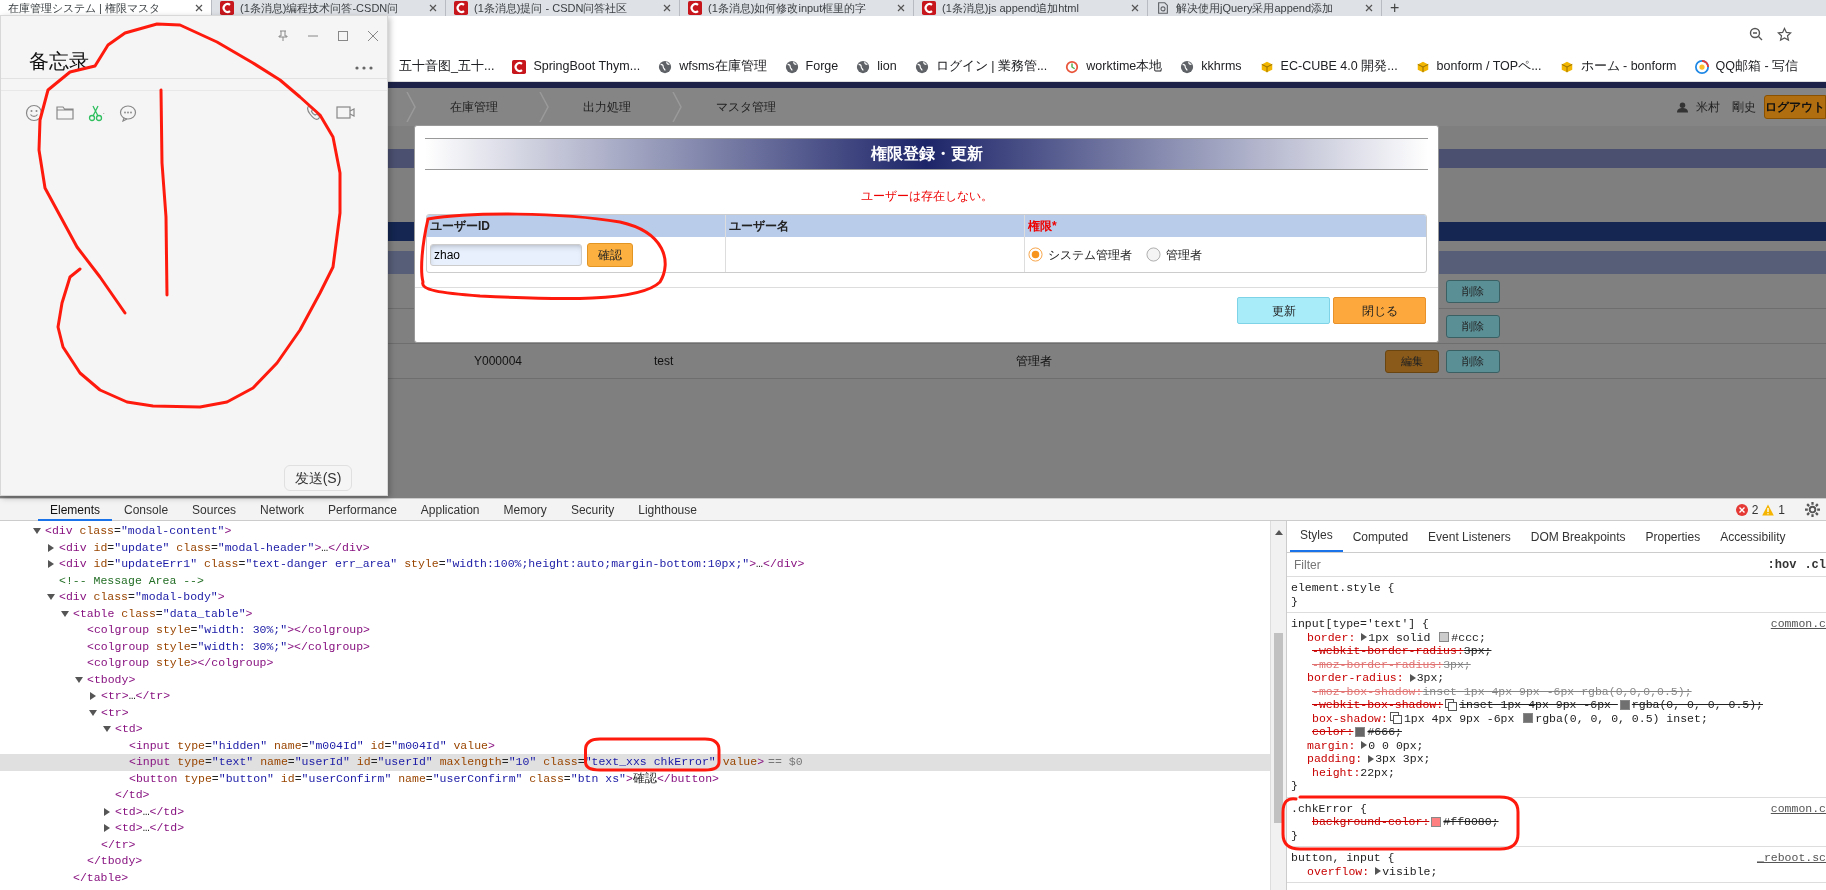 The height and width of the screenshot is (890, 1826). What do you see at coordinates (1784, 34) in the screenshot?
I see `star-icon` at bounding box center [1784, 34].